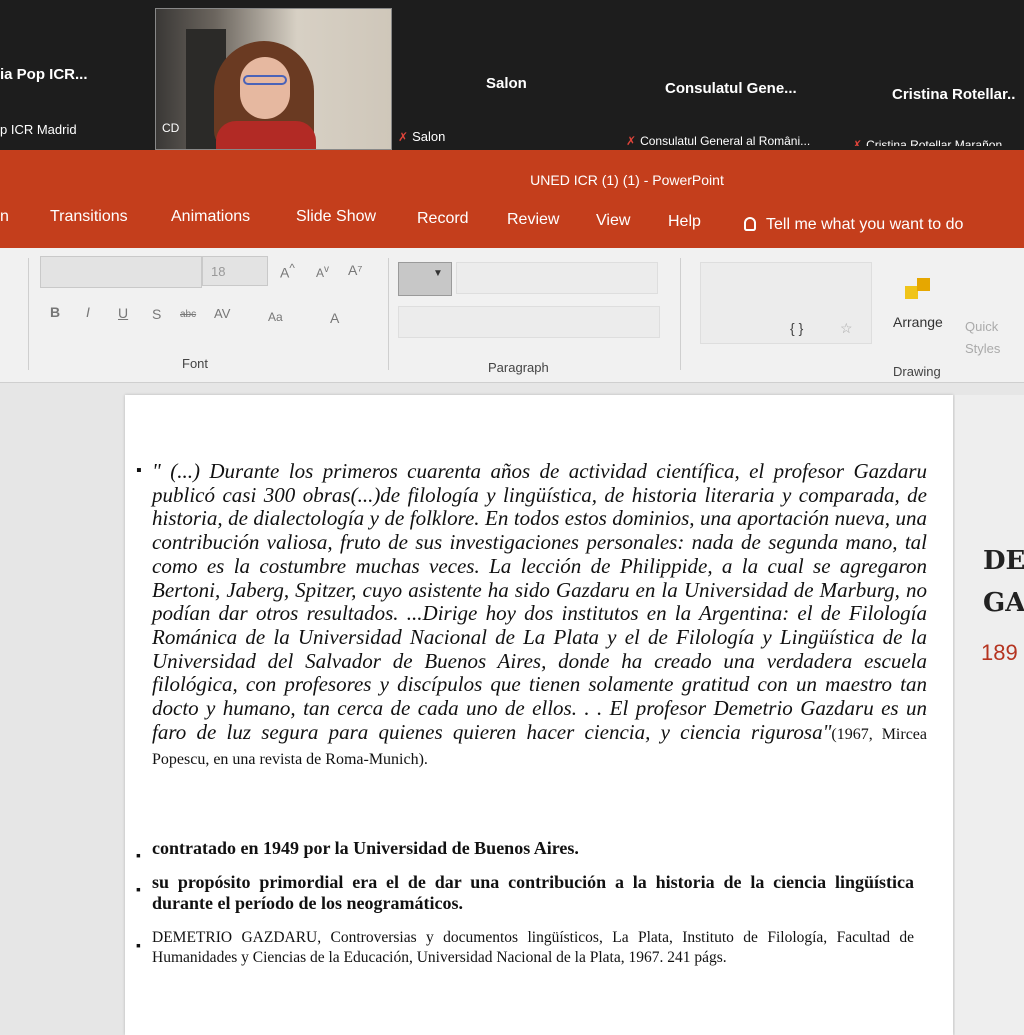 This screenshot has height=1035, width=1024. Describe the element at coordinates (123, 313) in the screenshot. I see `underline-button: U` at that location.